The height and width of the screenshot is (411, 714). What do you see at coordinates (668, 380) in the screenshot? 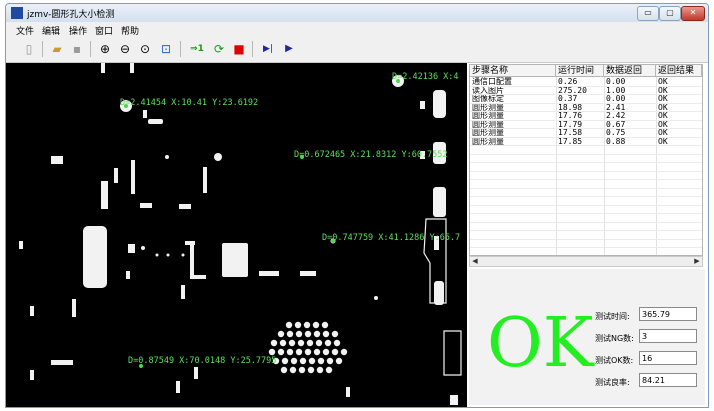
I see `stat-value-yield: 84.21` at bounding box center [668, 380].